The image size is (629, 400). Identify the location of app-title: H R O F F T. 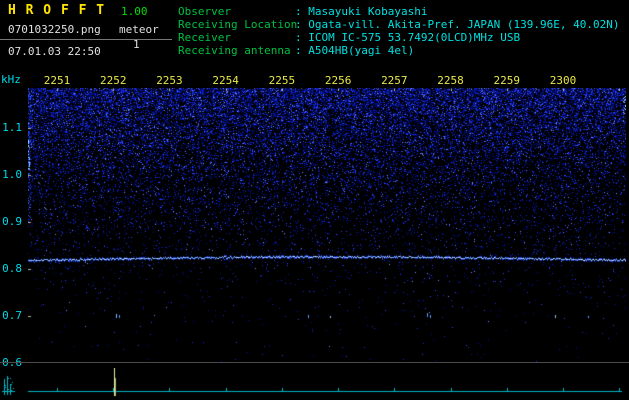
(57, 10).